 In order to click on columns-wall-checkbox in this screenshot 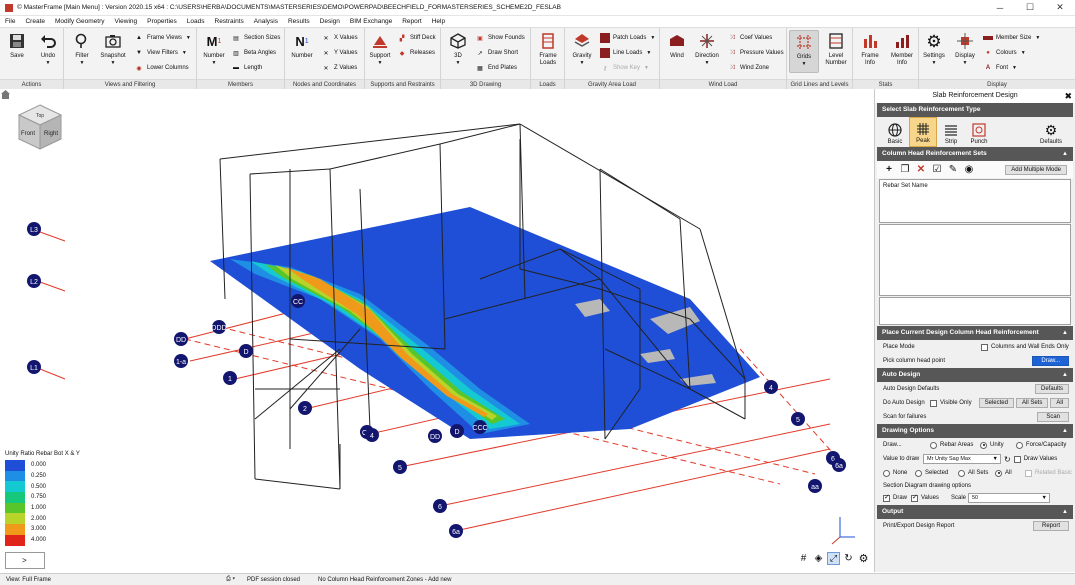, I will do `click(984, 347)`.